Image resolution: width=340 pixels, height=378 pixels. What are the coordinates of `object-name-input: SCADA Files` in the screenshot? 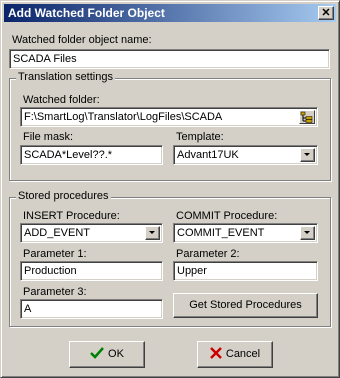 It's located at (169, 59).